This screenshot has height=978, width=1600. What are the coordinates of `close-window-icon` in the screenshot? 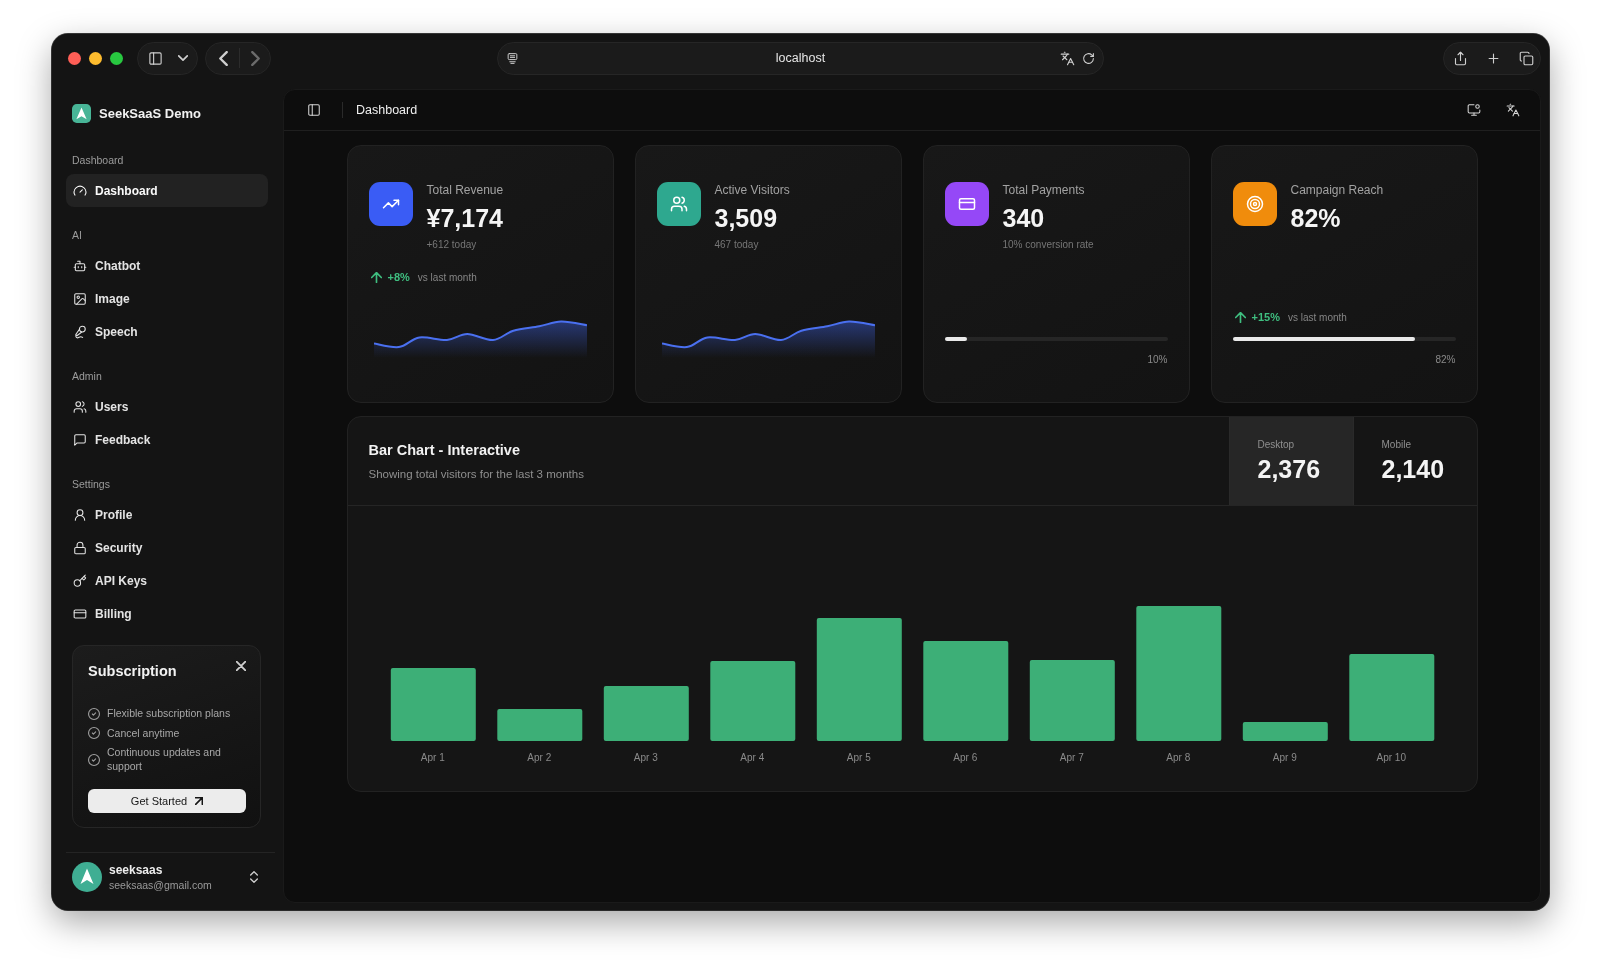 It's located at (74, 58).